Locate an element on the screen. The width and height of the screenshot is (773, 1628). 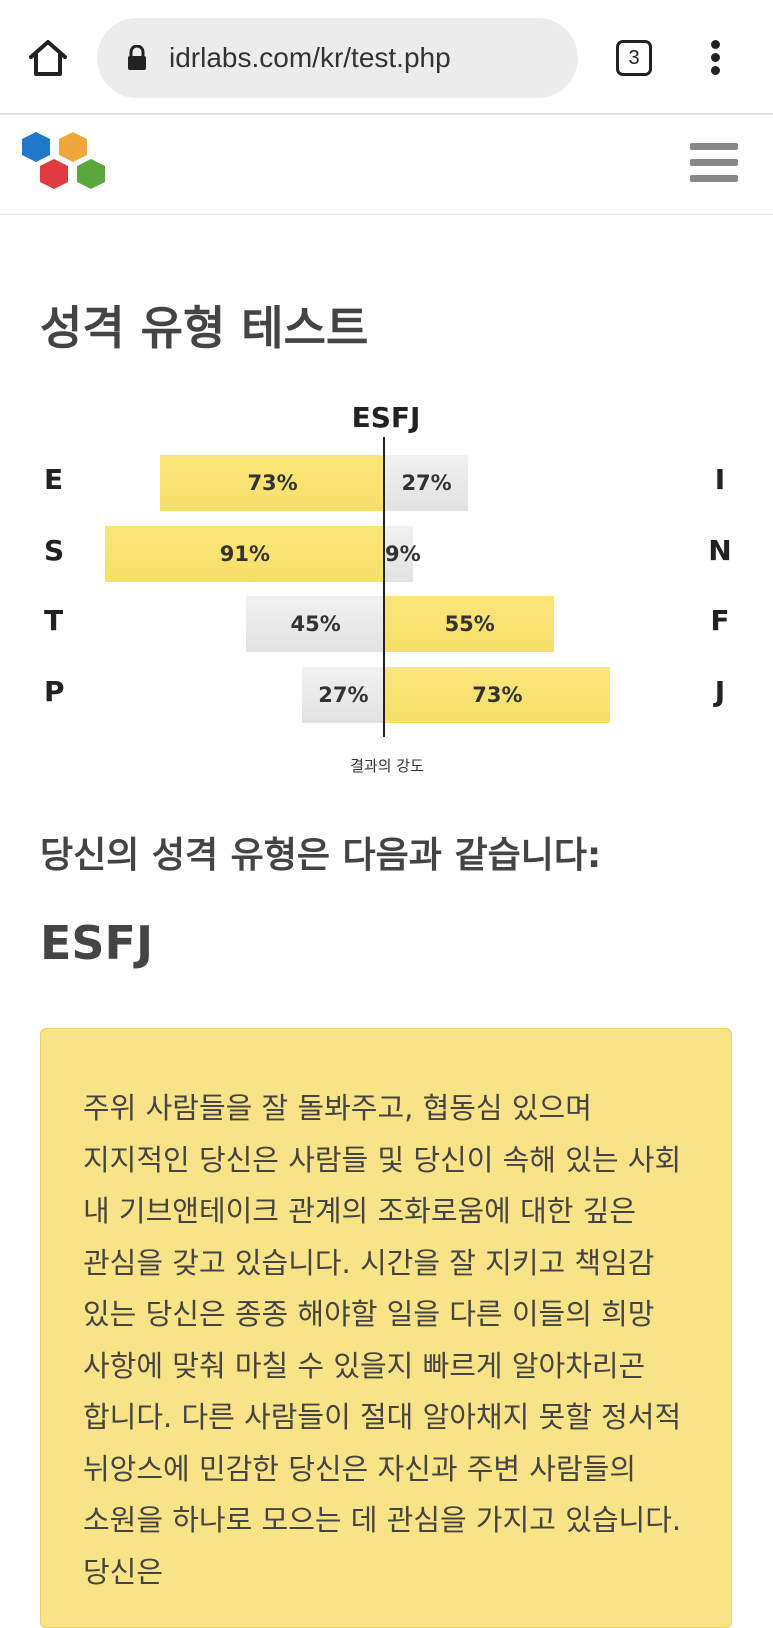
chart-right-letter: F is located at coordinates (720, 620).